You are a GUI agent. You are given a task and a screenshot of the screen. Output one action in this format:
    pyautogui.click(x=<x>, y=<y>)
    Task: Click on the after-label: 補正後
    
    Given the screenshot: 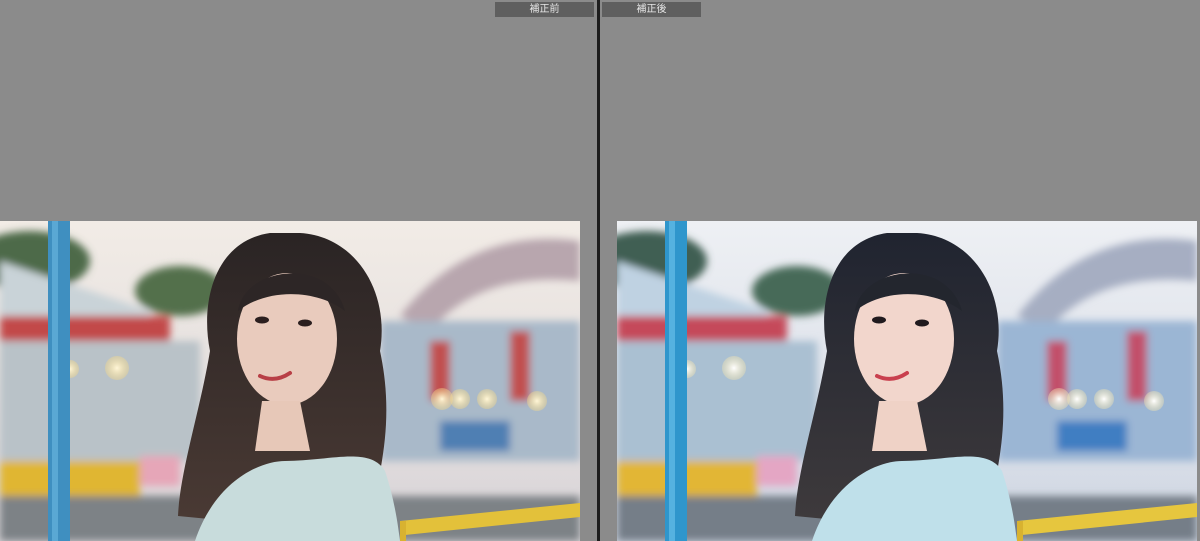 What is the action you would take?
    pyautogui.click(x=651, y=9)
    